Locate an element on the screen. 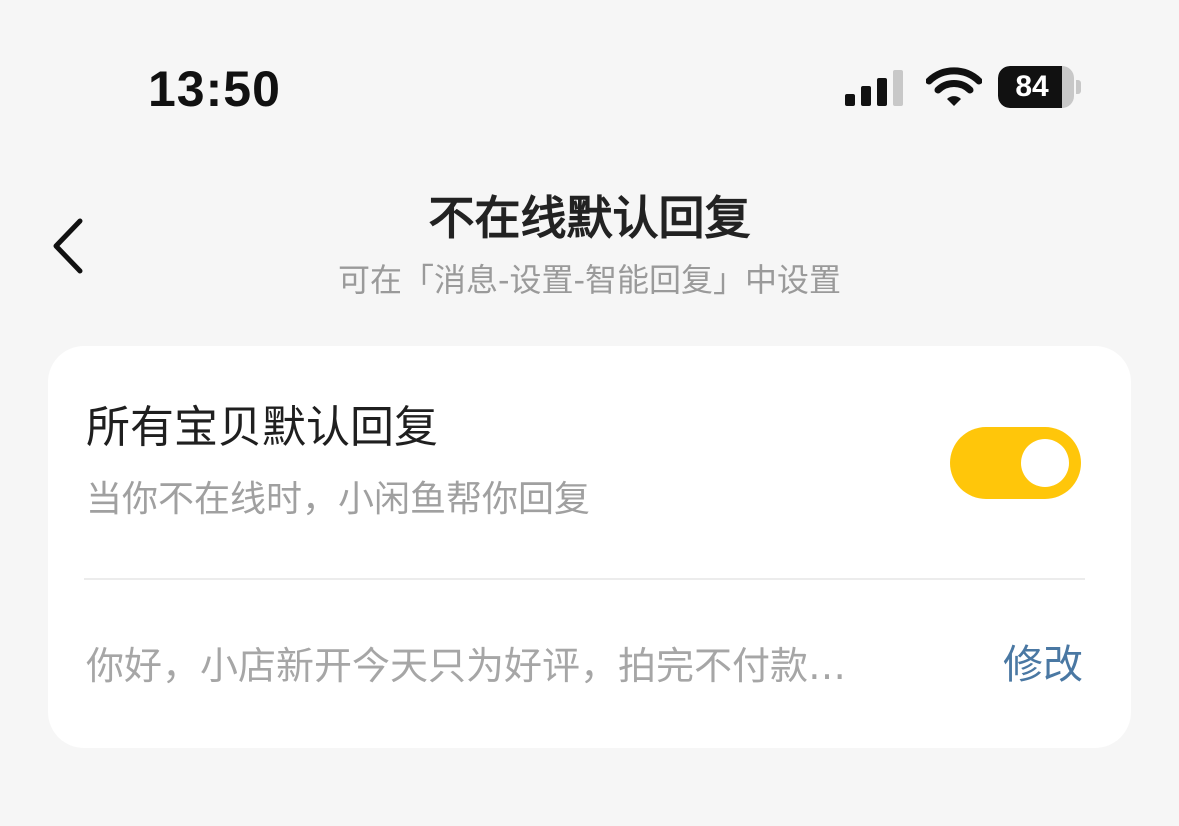 The height and width of the screenshot is (826, 1179). setting-title: 所有宝贝默认回复 is located at coordinates (262, 427).